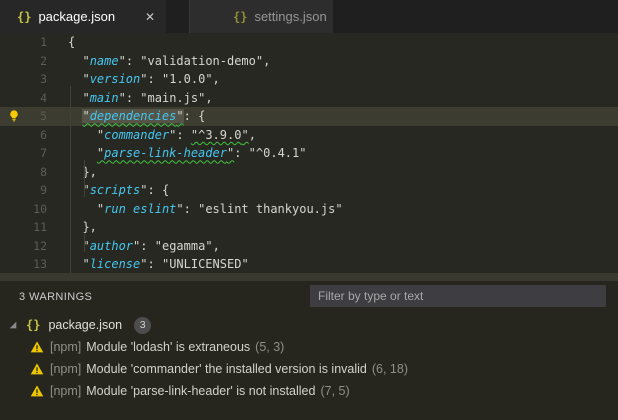 The height and width of the screenshot is (420, 618). Describe the element at coordinates (176, 134) in the screenshot. I see `code-line-text: "commander": "^3.9.0",` at that location.